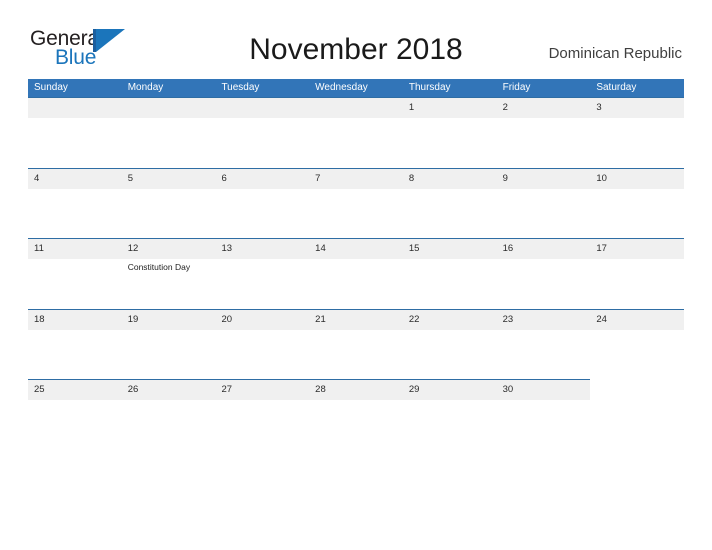 The height and width of the screenshot is (550, 712). Describe the element at coordinates (637, 273) in the screenshot. I see `day-cell: 17` at that location.